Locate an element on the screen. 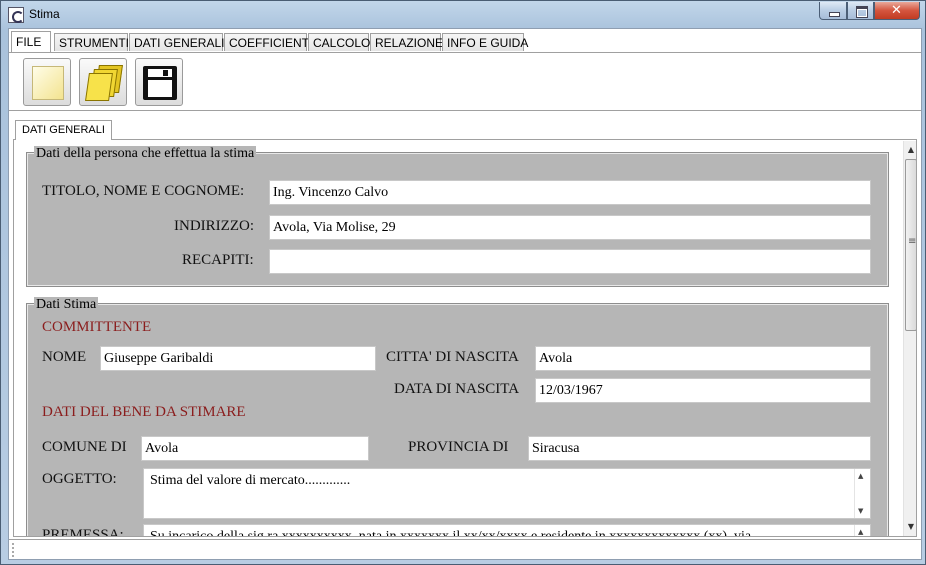 Image resolution: width=926 pixels, height=565 pixels. open-file-button is located at coordinates (103, 82).